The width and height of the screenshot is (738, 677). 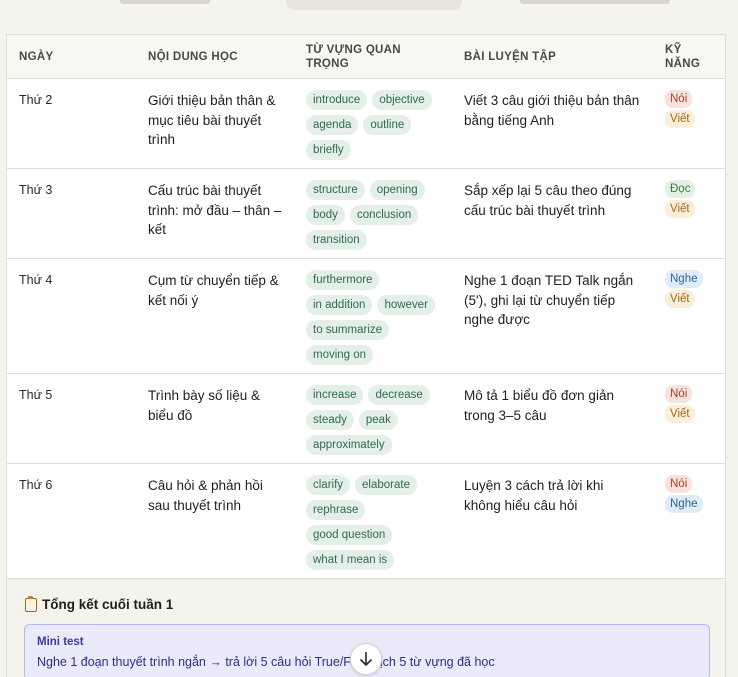 What do you see at coordinates (343, 280) in the screenshot?
I see `vocab-chip: furthermore` at bounding box center [343, 280].